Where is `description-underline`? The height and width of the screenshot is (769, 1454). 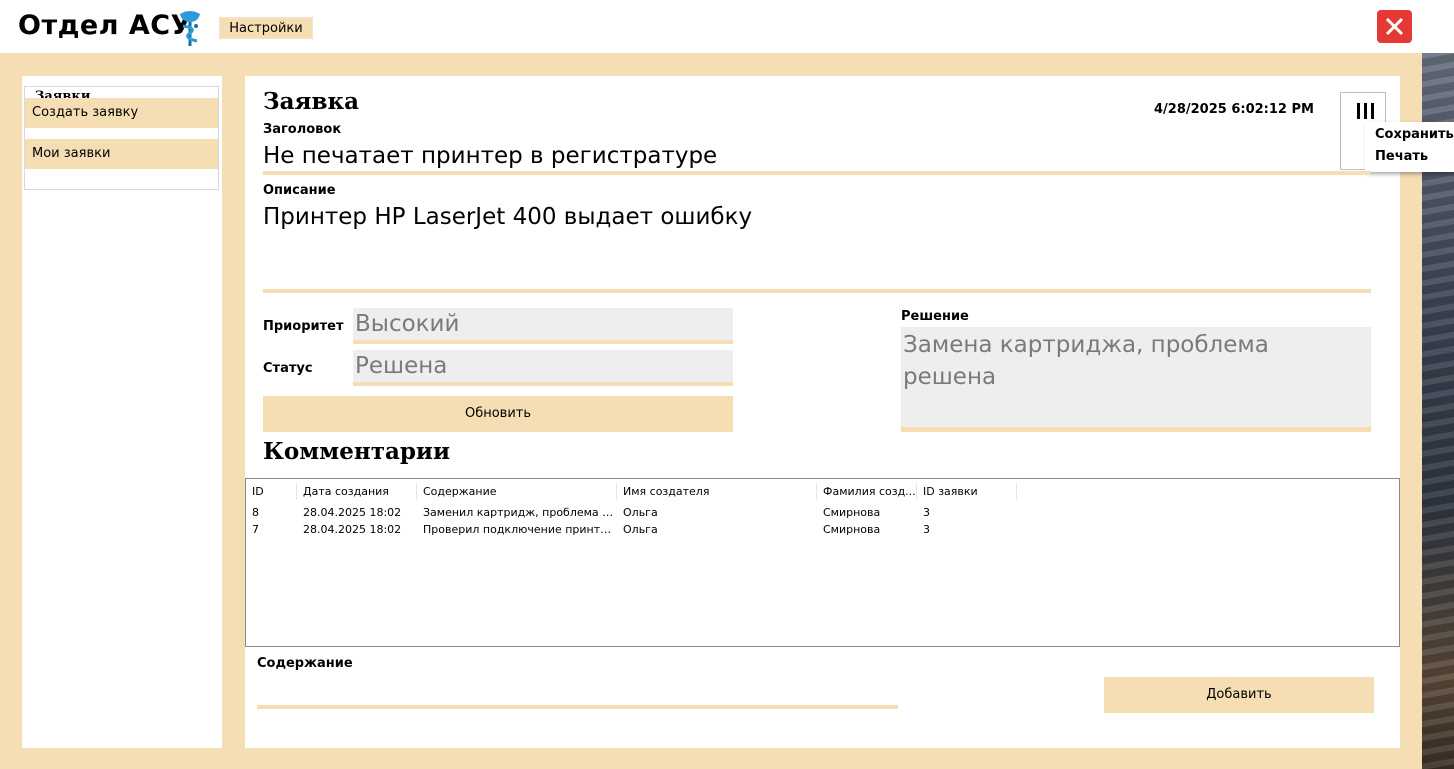 description-underline is located at coordinates (817, 291).